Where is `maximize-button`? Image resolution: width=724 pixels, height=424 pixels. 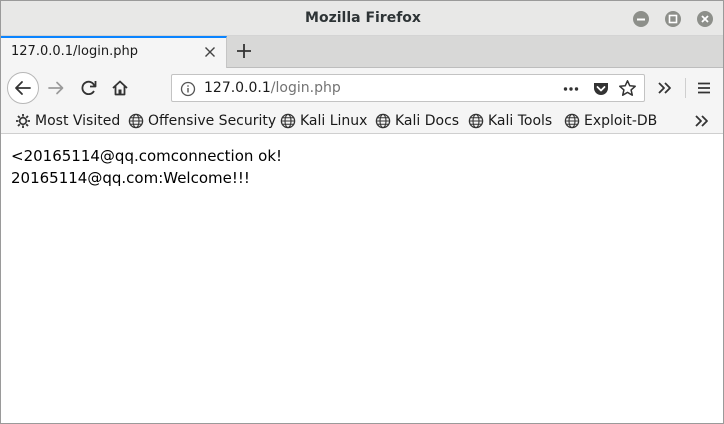 maximize-button is located at coordinates (673, 19).